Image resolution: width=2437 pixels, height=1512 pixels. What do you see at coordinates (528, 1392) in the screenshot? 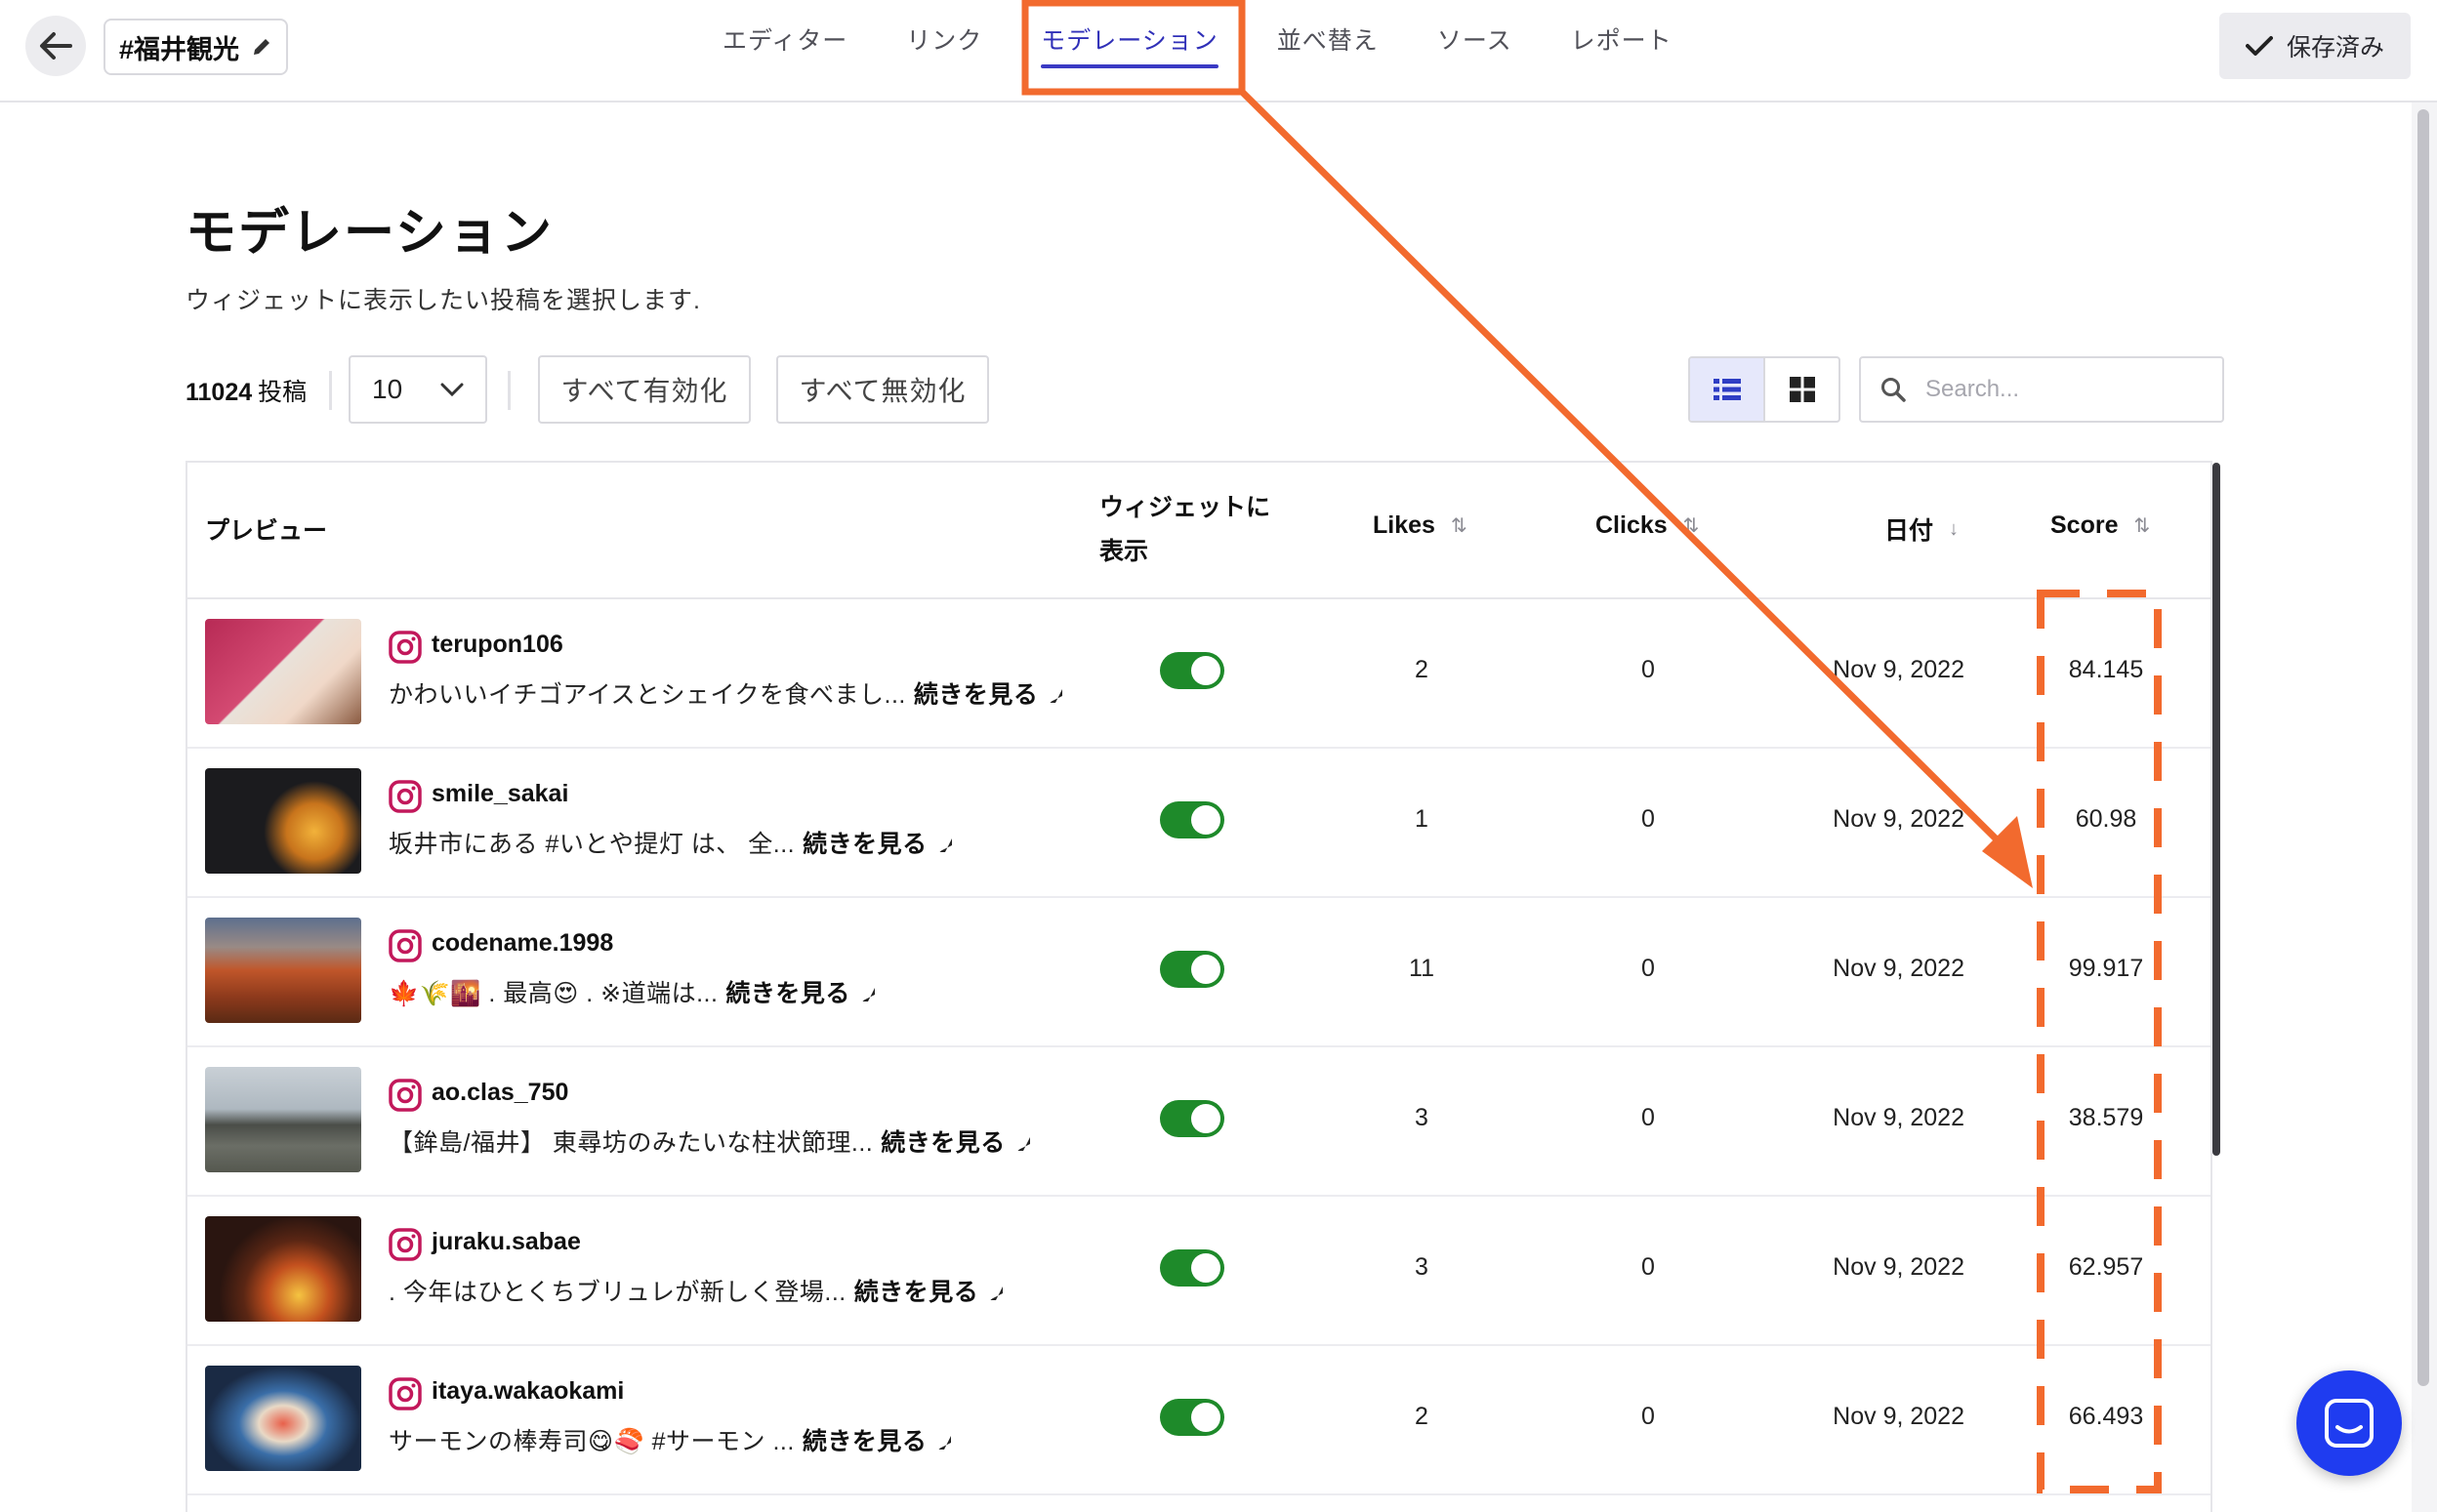
I see `post-username: itaya.wakaokami` at bounding box center [528, 1392].